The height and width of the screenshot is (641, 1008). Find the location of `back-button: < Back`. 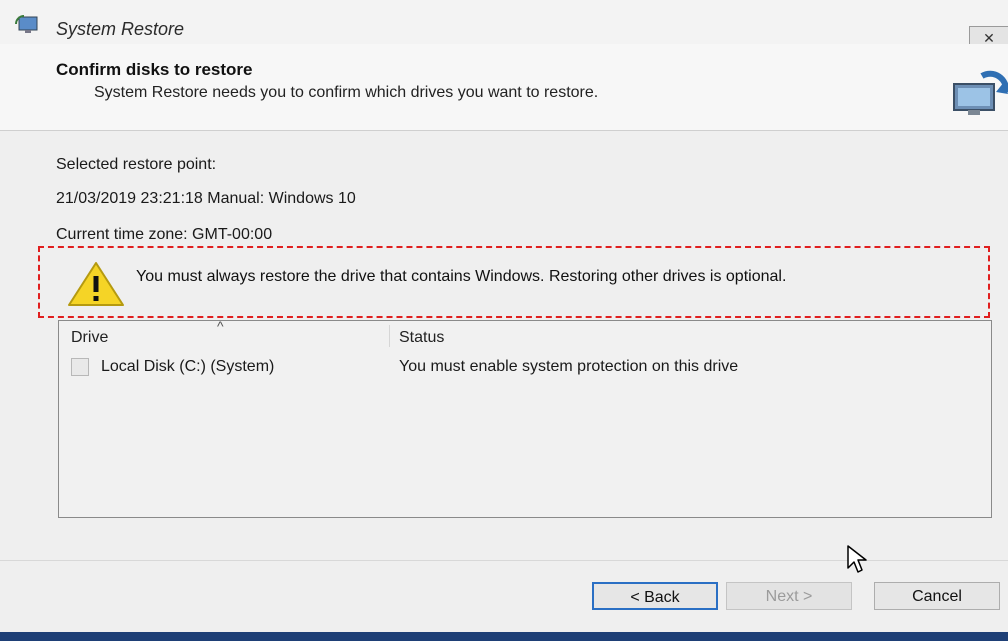

back-button: < Back is located at coordinates (655, 596).